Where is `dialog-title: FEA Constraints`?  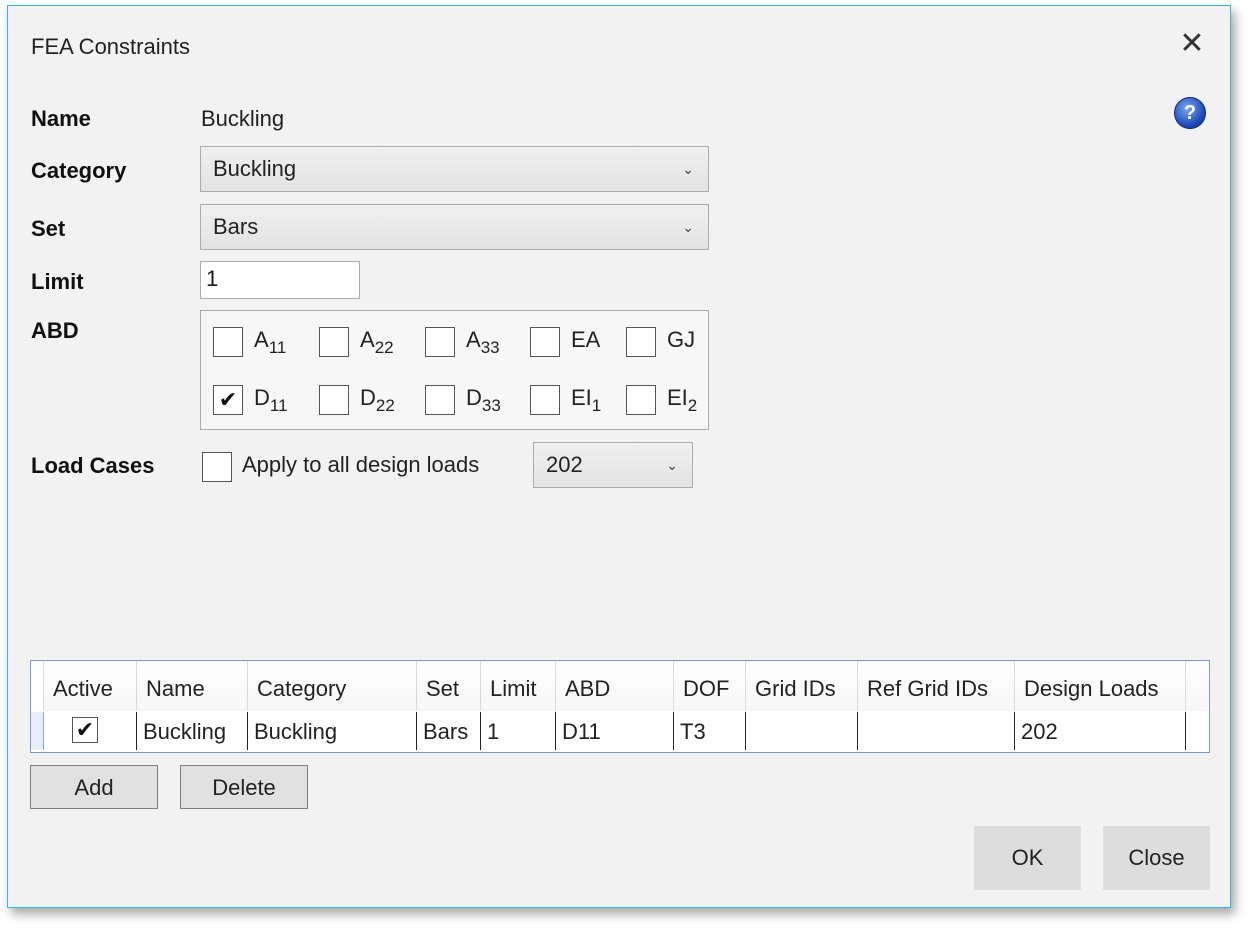
dialog-title: FEA Constraints is located at coordinates (110, 46).